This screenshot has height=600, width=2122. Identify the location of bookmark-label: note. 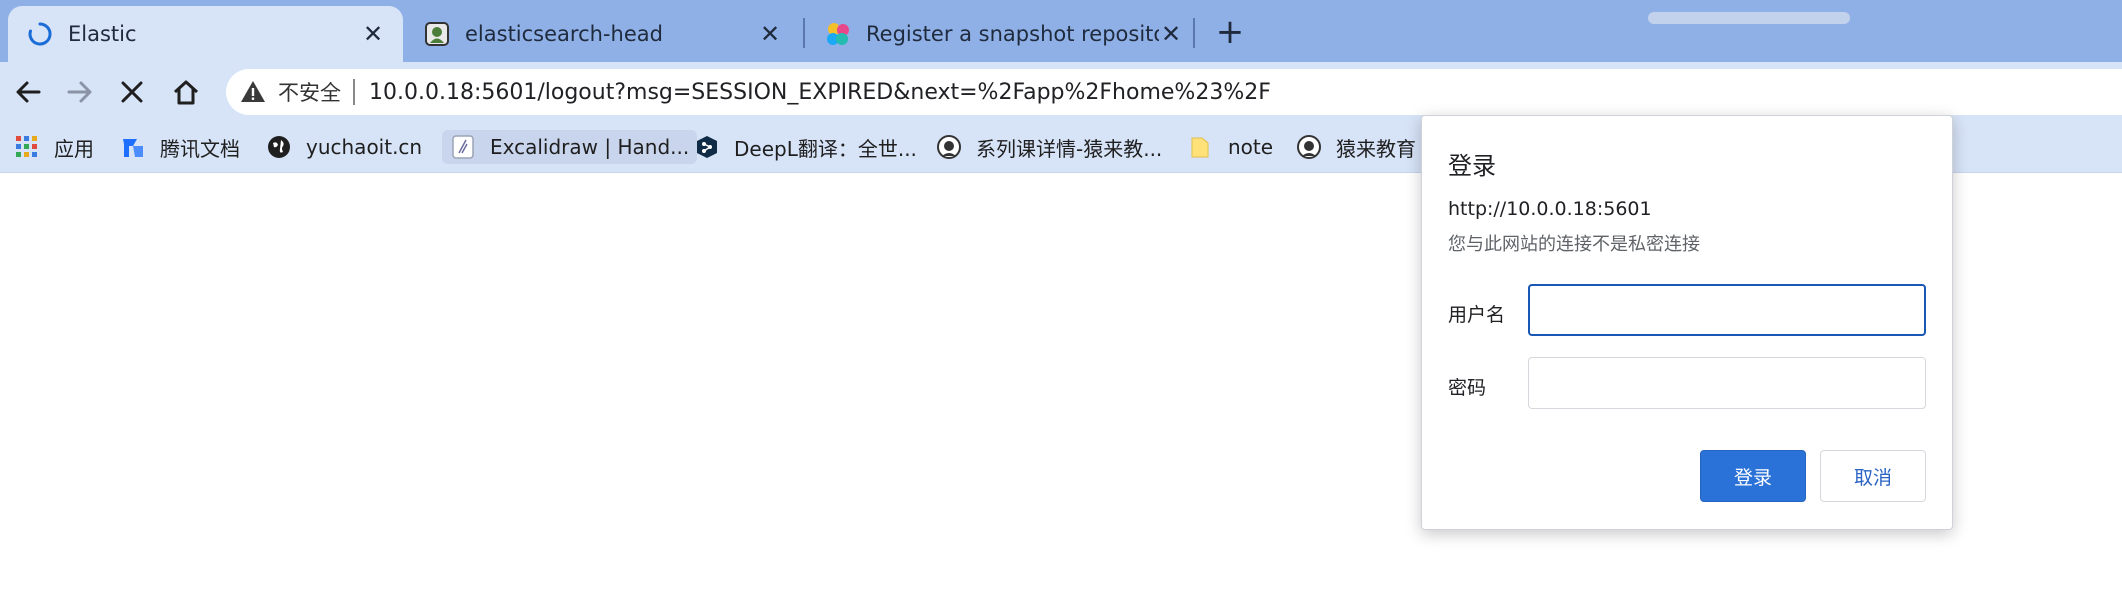
(1251, 147).